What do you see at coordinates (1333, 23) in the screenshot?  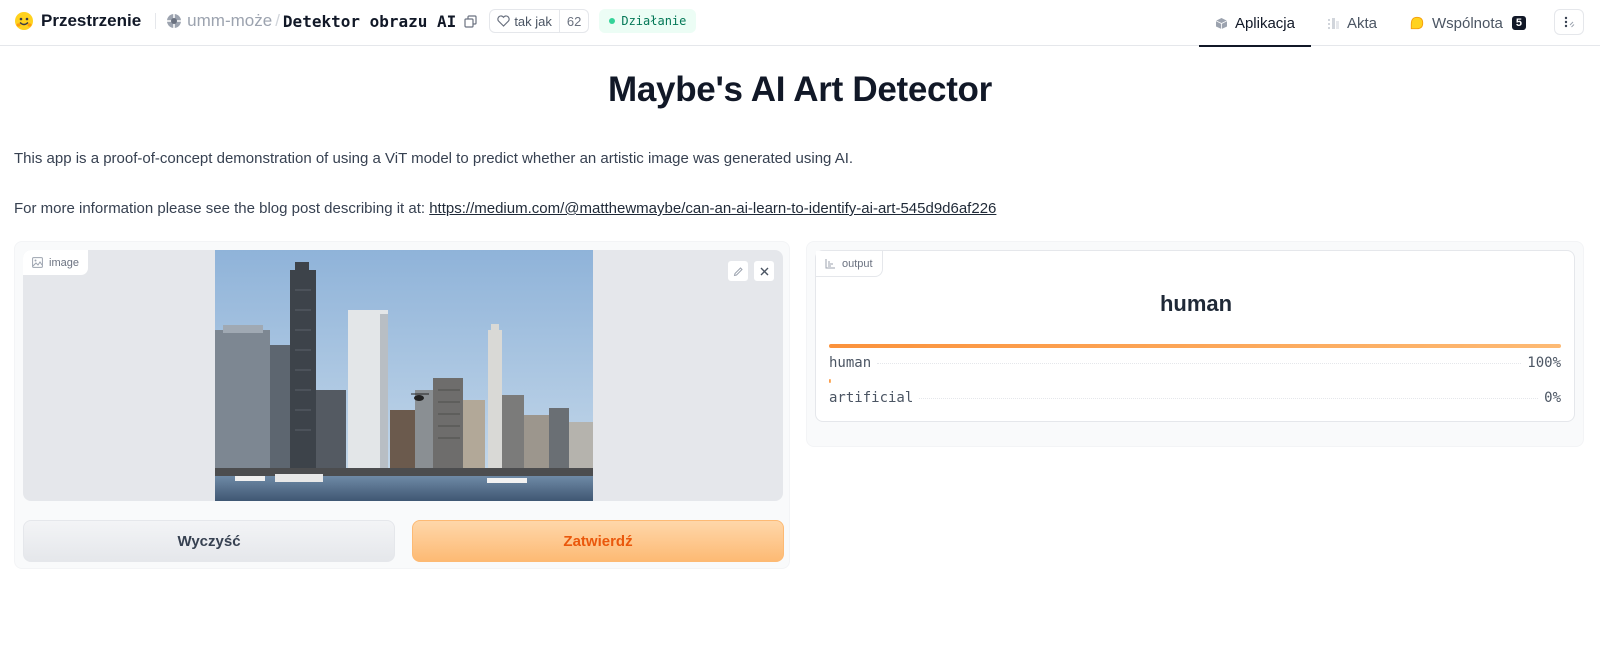 I see `files-icon` at bounding box center [1333, 23].